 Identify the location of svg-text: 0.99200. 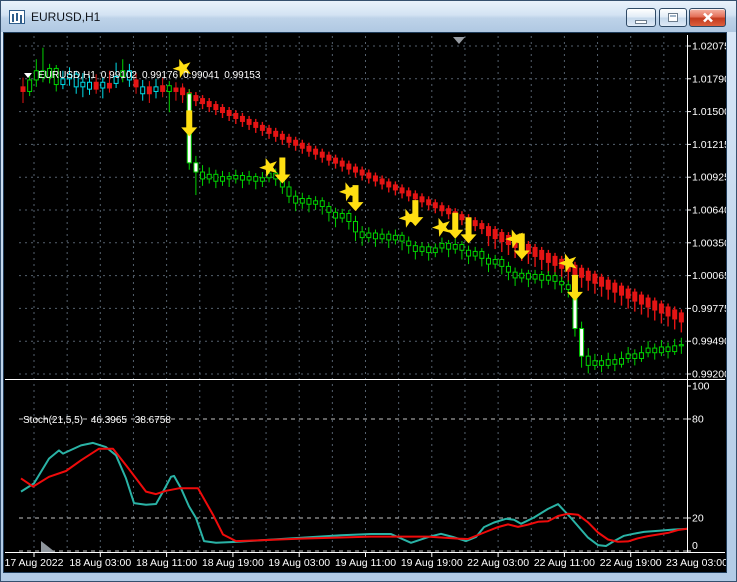
(709, 375).